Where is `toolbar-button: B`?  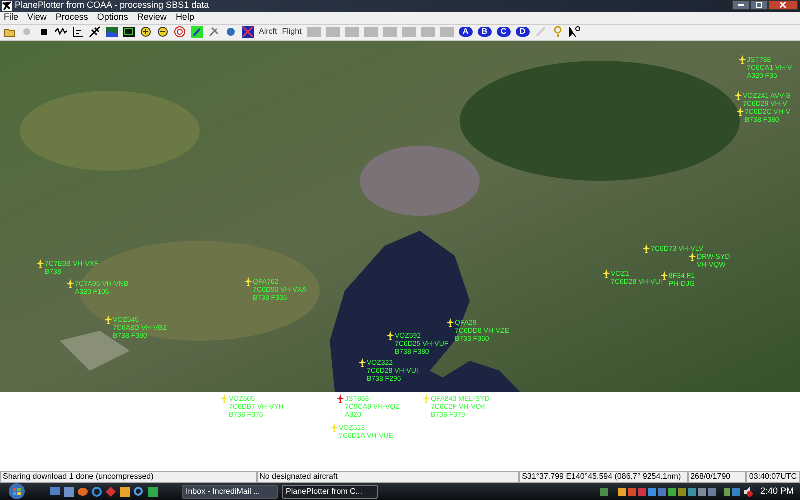
toolbar-button: B is located at coordinates (485, 32).